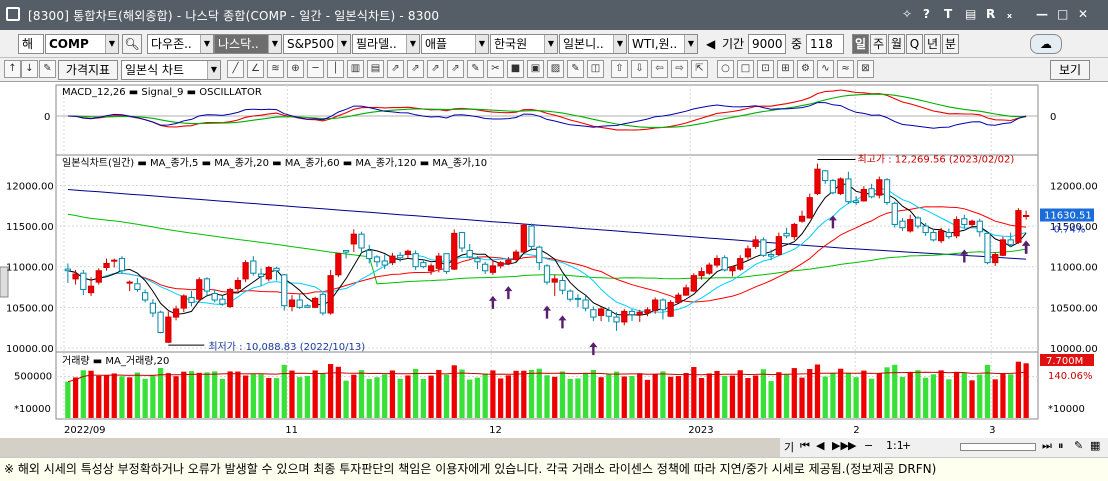 This screenshot has height=481, width=1108. What do you see at coordinates (659, 69) in the screenshot?
I see `drawing-tool-icon-21: ⇦` at bounding box center [659, 69].